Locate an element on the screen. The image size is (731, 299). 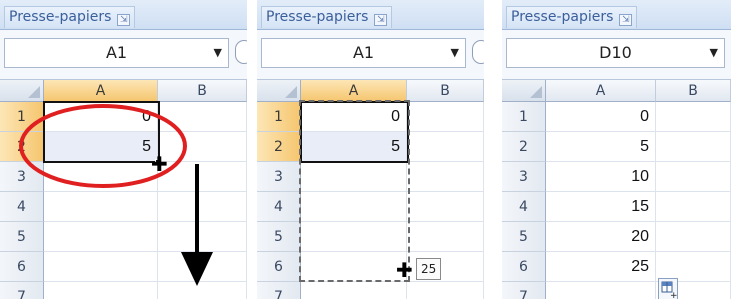
name-box-value: D10 is located at coordinates (615, 52).